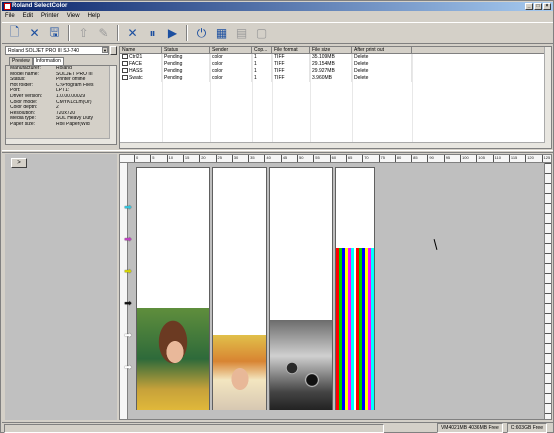 The width and height of the screenshot is (554, 433). I want to click on table-row: HASS Pending color 1 TIFF 29.927MB Delete, so click(335, 71).